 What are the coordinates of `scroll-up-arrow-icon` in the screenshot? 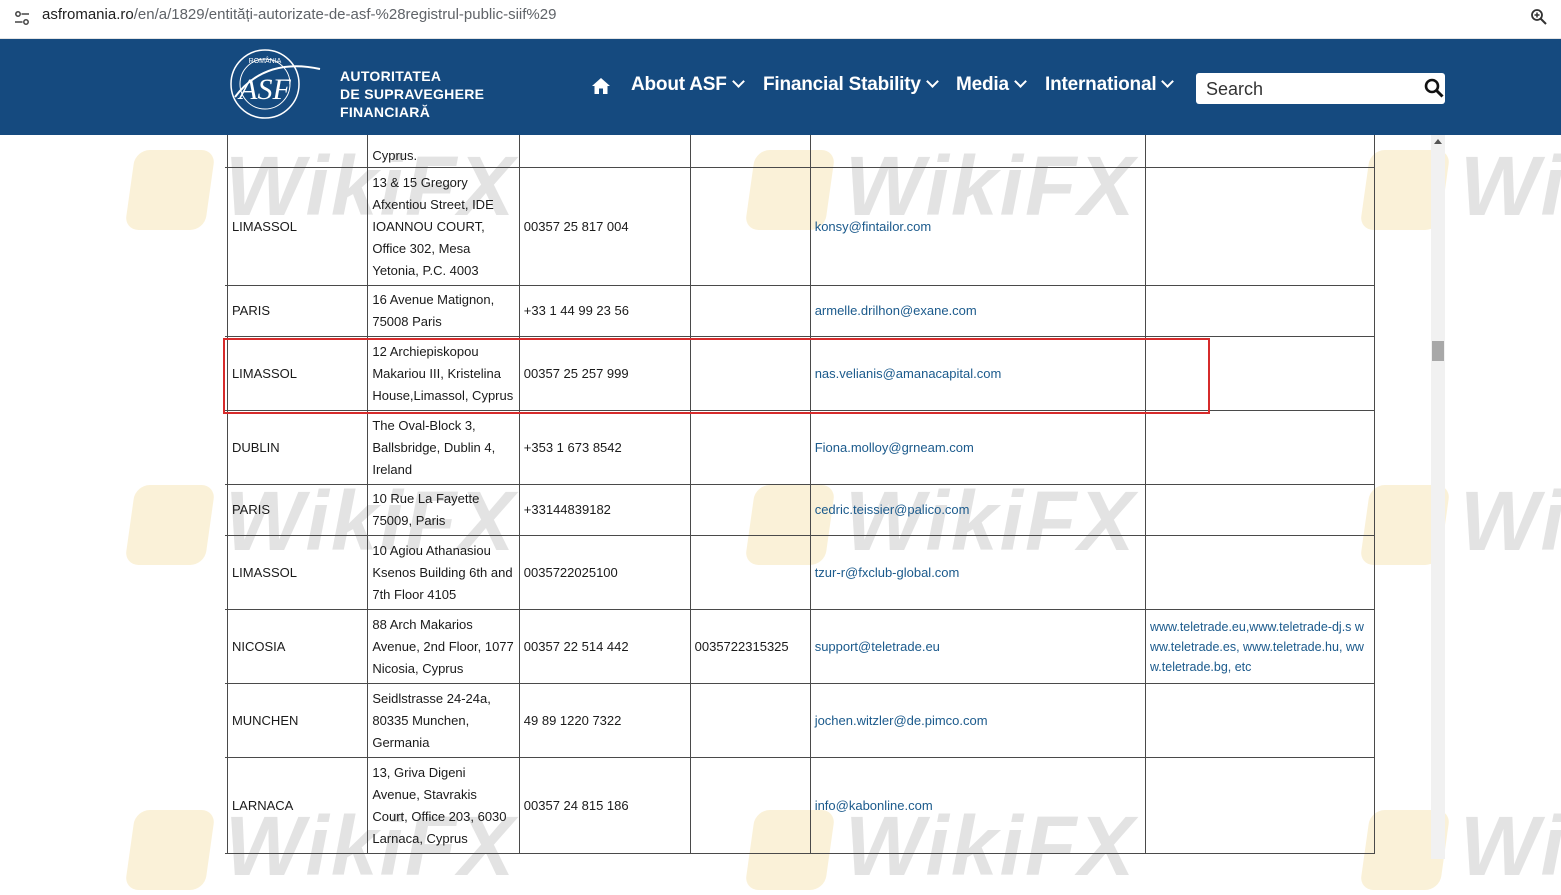 It's located at (1438, 141).